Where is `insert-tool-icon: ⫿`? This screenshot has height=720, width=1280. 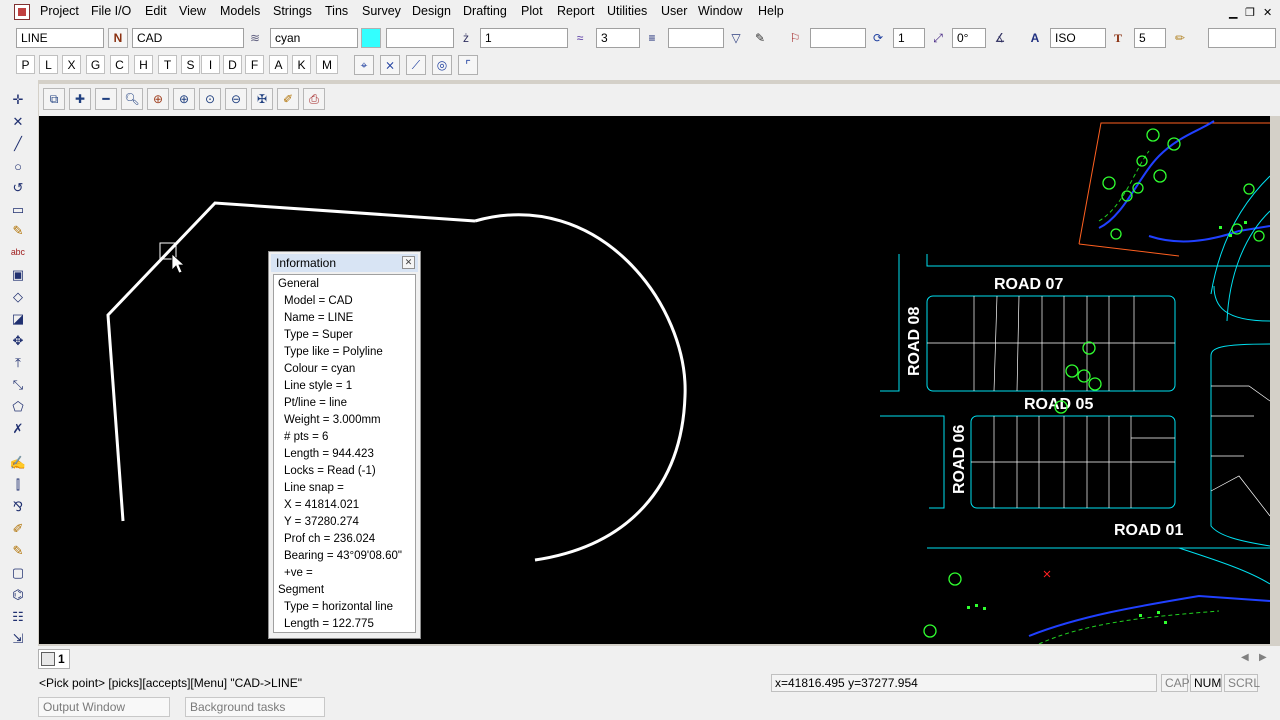 insert-tool-icon: ⫿ is located at coordinates (18, 485).